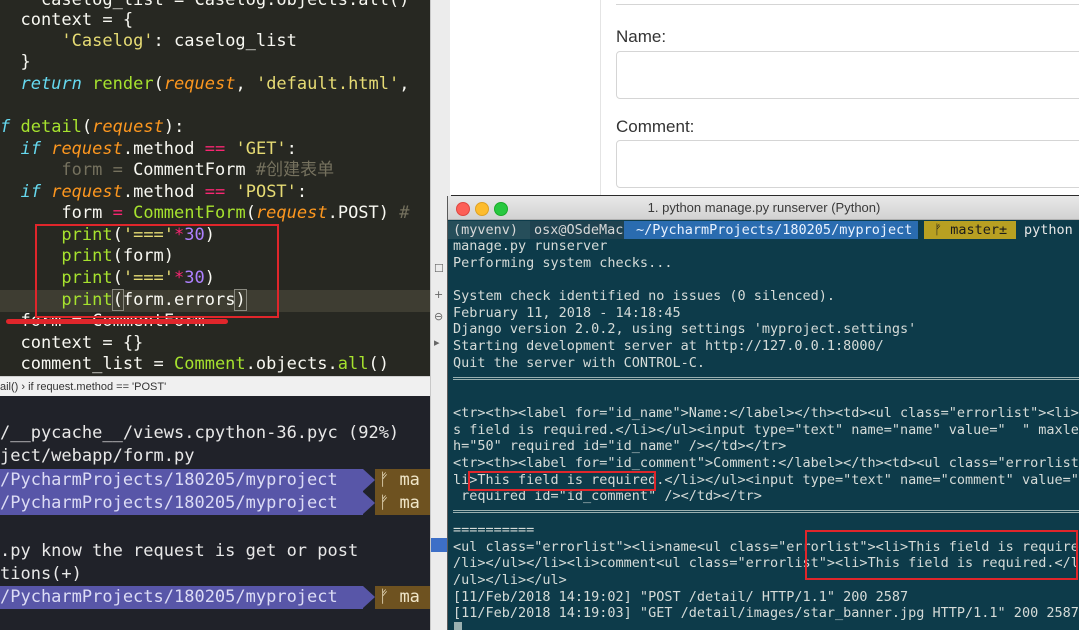 The image size is (1079, 630). I want to click on page-divider, so click(600, 97).